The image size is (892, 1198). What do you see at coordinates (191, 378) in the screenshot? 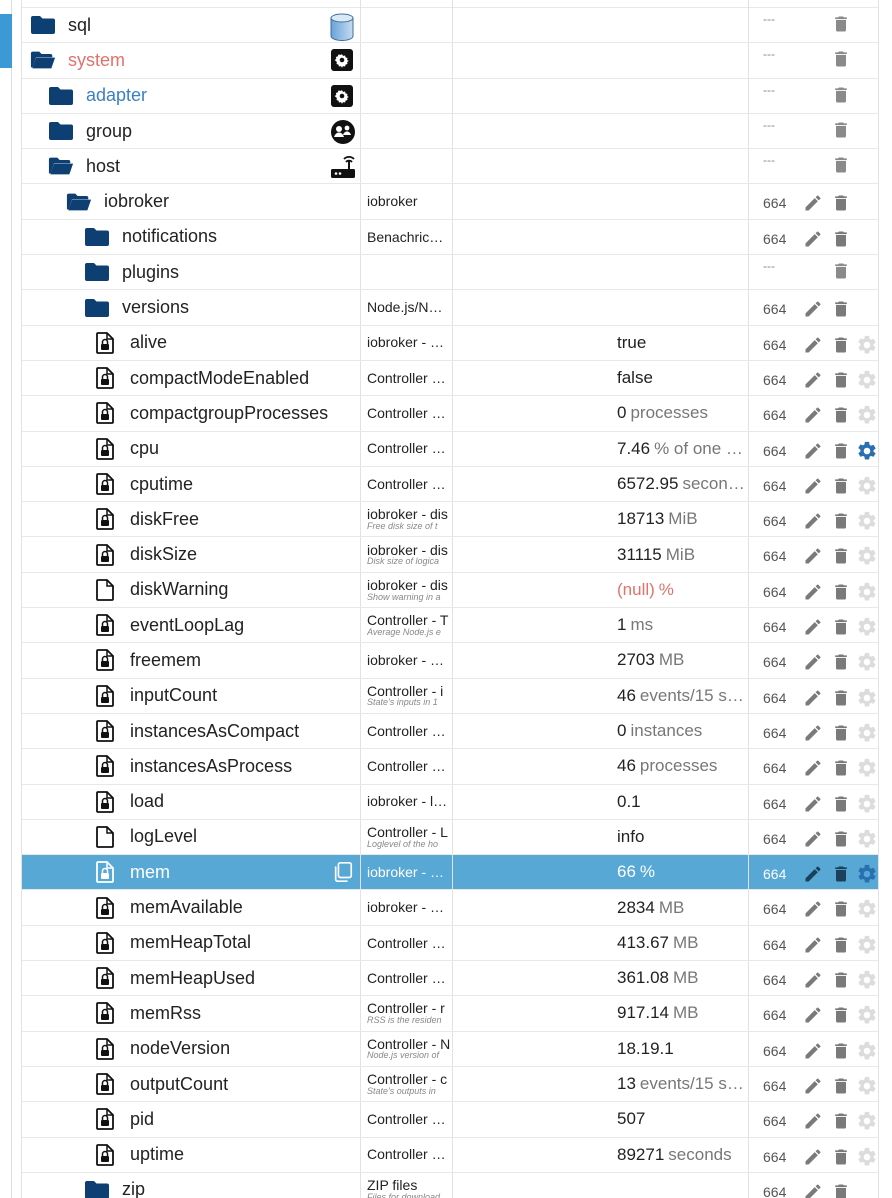
I see `name-cell: compactModeEnabled` at bounding box center [191, 378].